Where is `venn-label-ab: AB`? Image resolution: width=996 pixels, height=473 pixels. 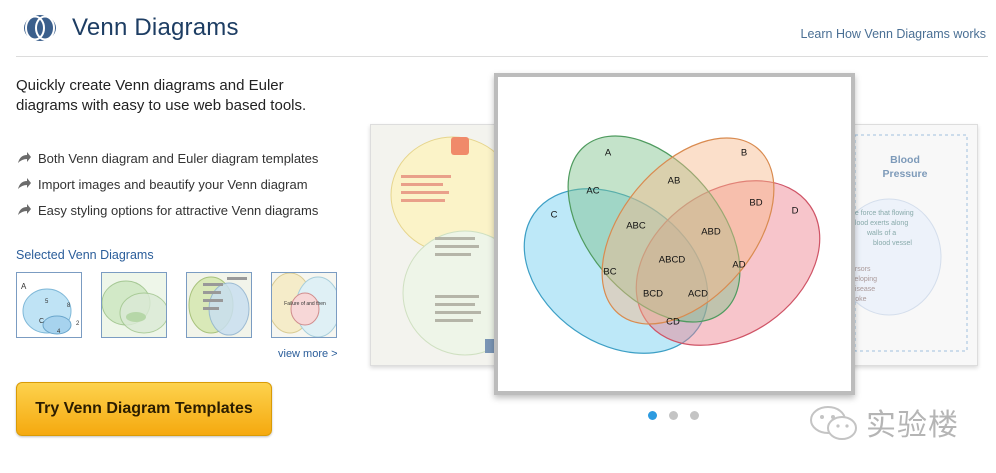
venn-label-ab: AB is located at coordinates (674, 181).